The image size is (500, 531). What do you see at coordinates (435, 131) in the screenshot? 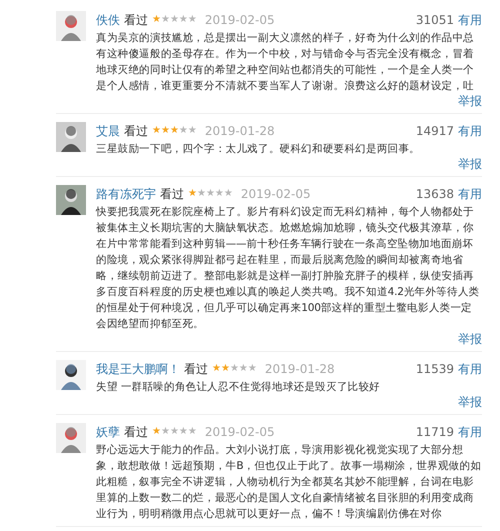
I see `vote-count: 14917` at bounding box center [435, 131].